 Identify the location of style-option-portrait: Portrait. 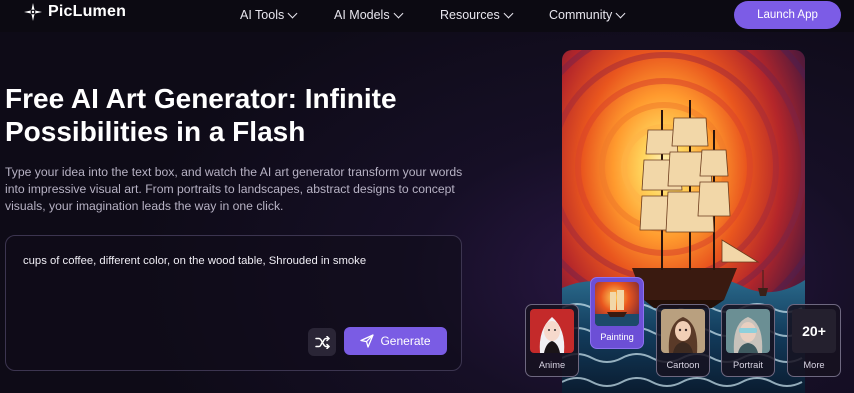
(748, 340).